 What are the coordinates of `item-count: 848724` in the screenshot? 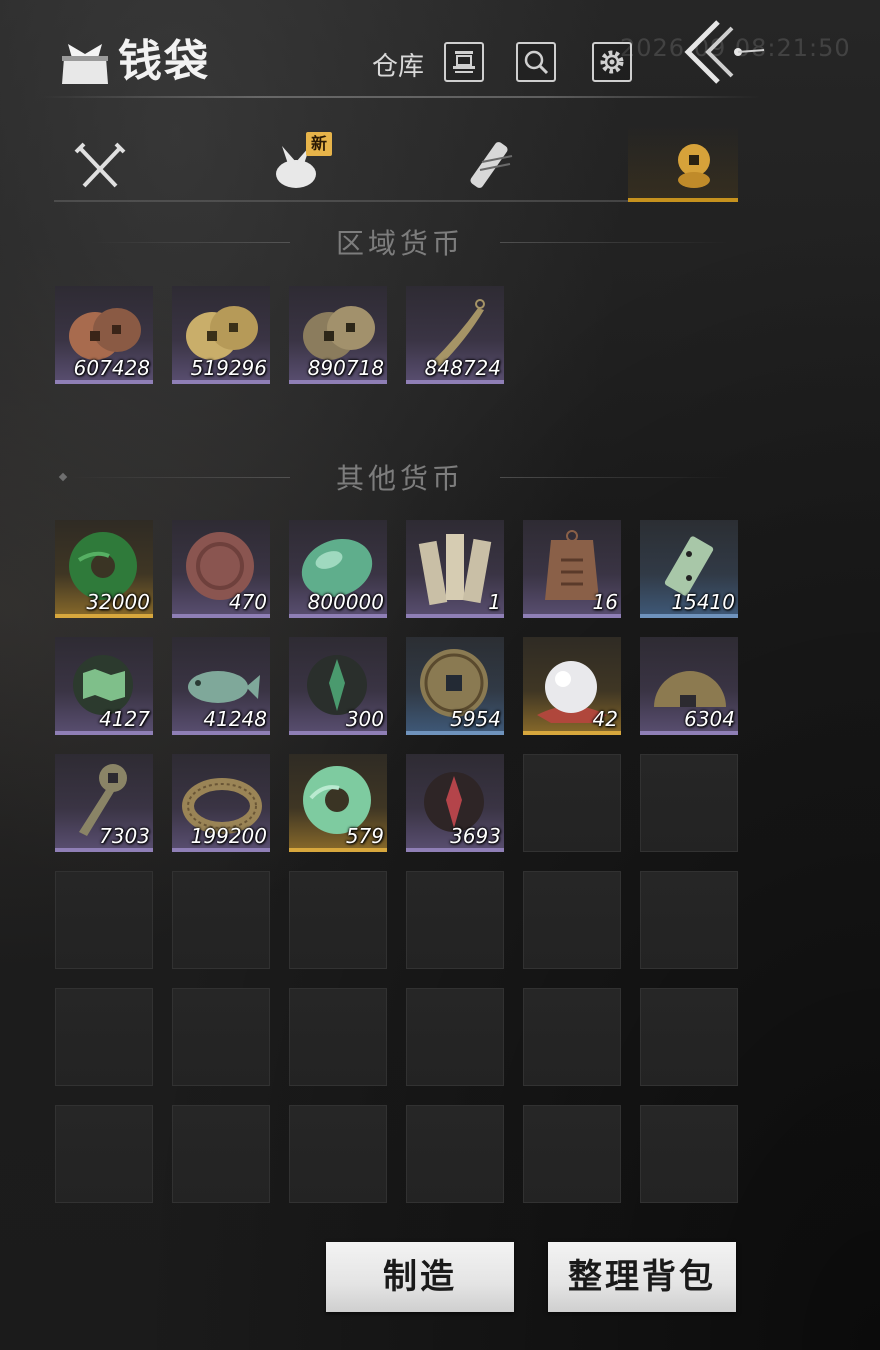 It's located at (462, 368).